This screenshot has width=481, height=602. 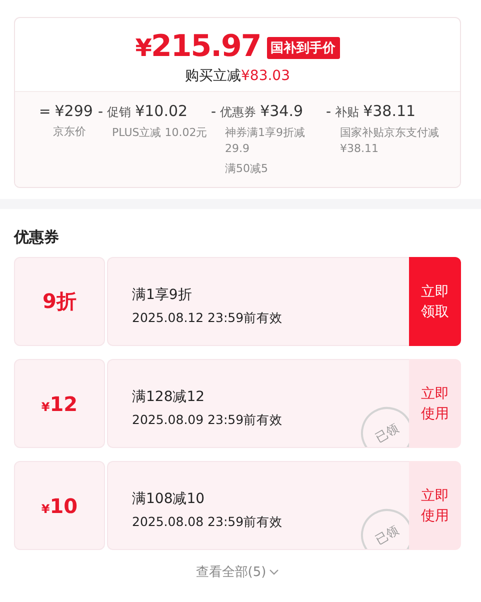 What do you see at coordinates (238, 112) in the screenshot?
I see `breakdown-label: 优惠券` at bounding box center [238, 112].